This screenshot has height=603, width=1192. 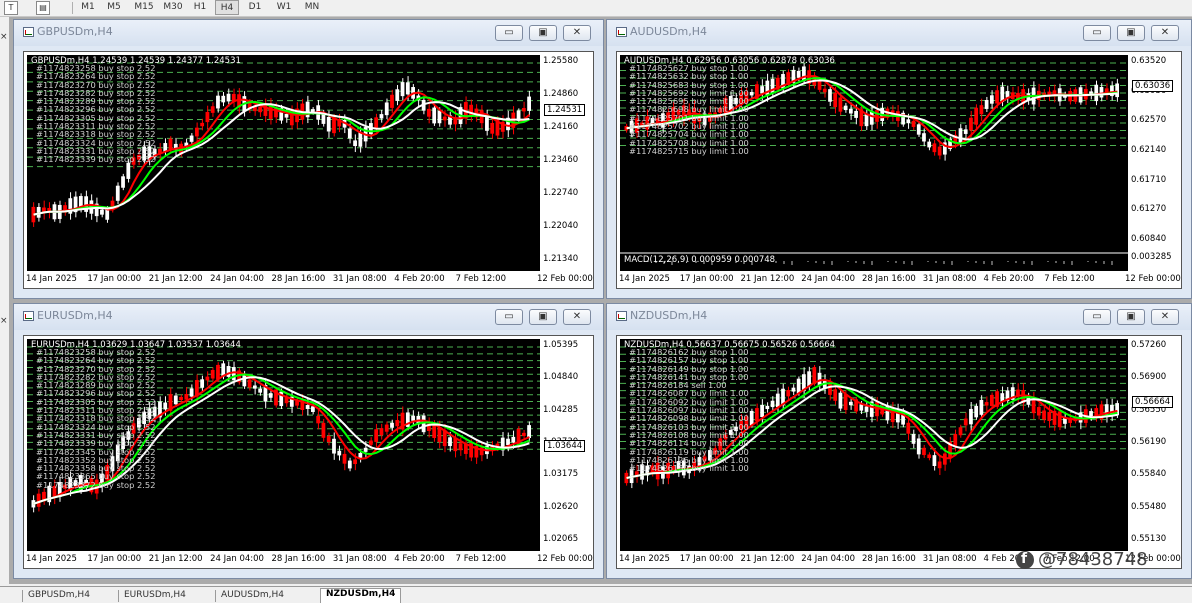 I want to click on price-axis-label: 0.56900, so click(x=1149, y=377).